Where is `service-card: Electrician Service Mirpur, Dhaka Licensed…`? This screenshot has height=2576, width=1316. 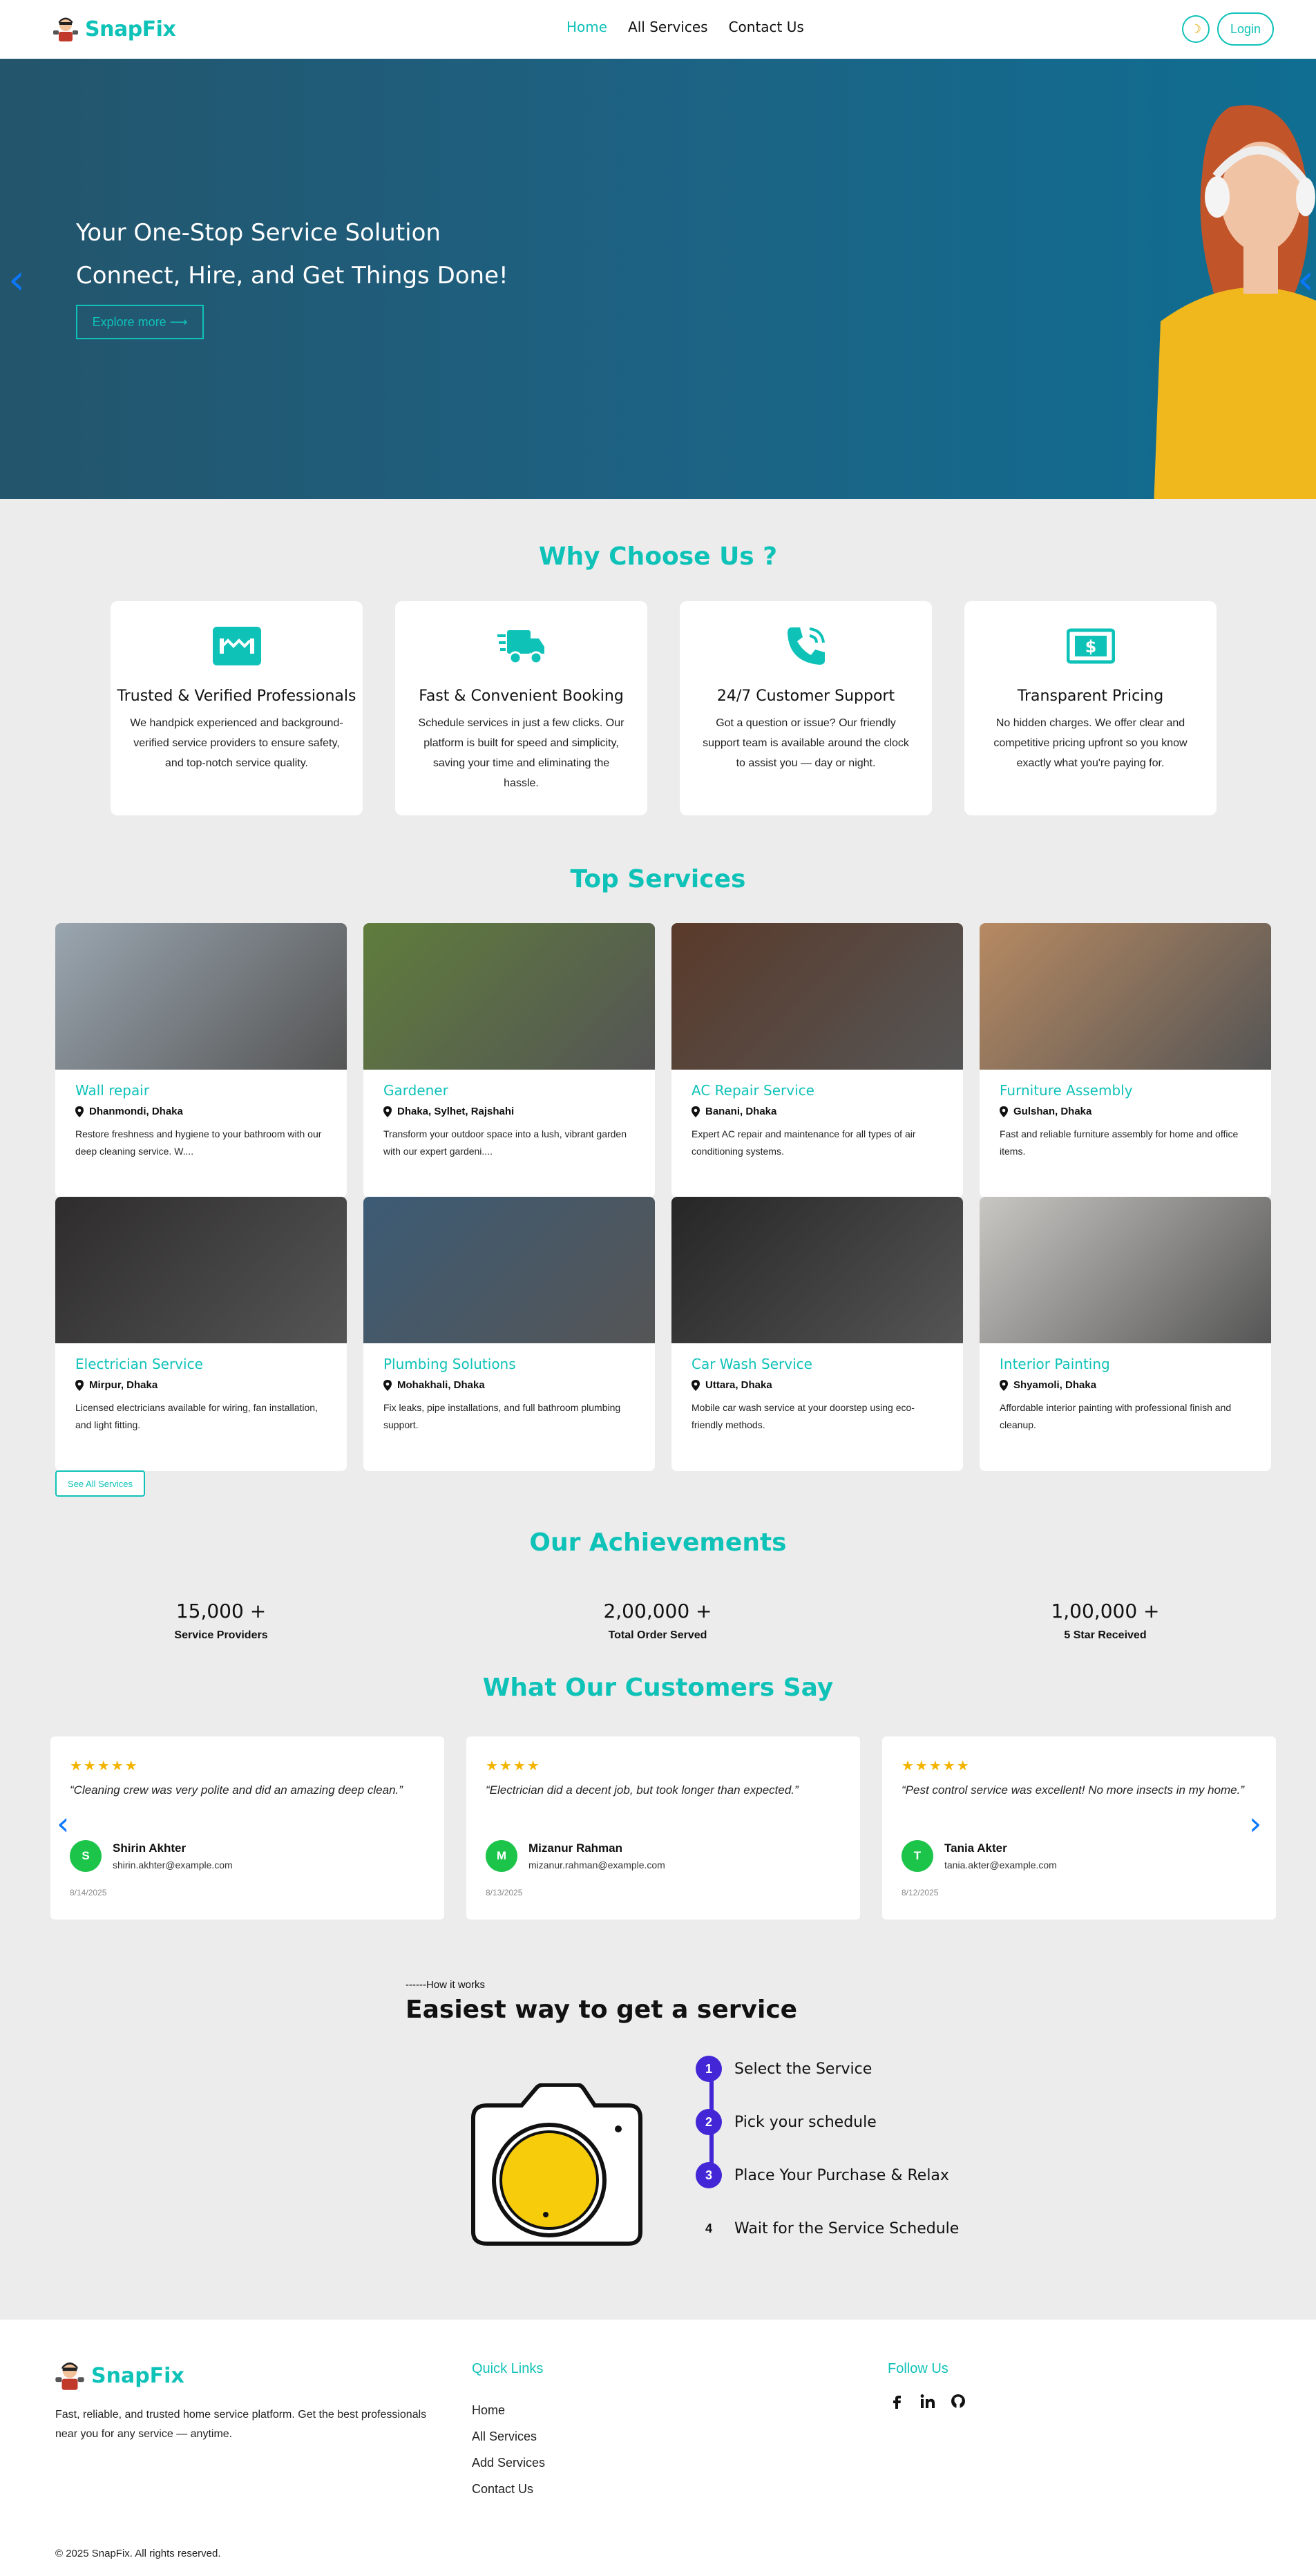 service-card: Electrician Service Mirpur, Dhaka Licensed… is located at coordinates (201, 1334).